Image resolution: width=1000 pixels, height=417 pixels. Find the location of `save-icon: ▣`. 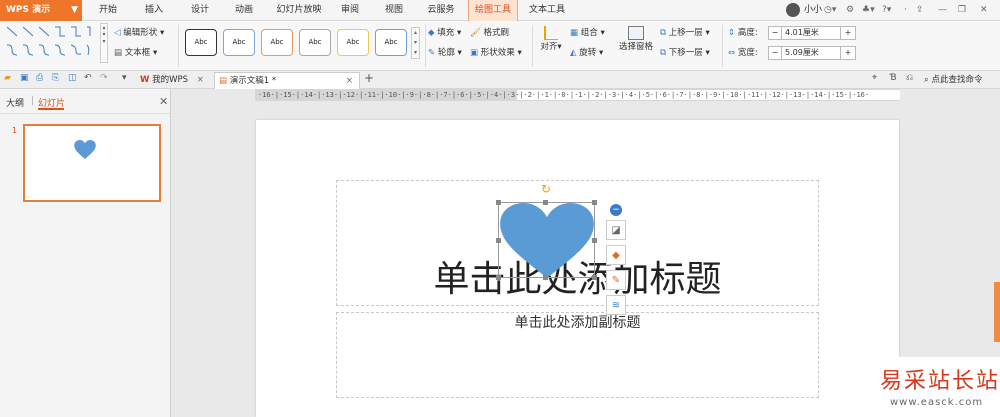

save-icon: ▣ is located at coordinates (24, 78).